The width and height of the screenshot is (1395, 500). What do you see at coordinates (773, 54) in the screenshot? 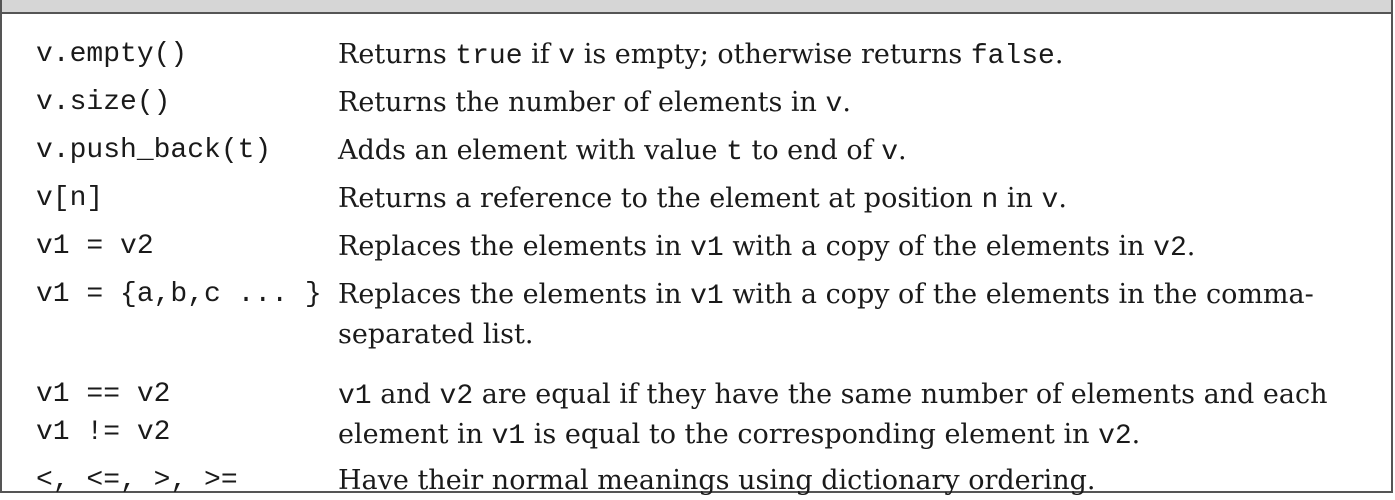
I see `description-text: is empty; otherwise returns` at bounding box center [773, 54].